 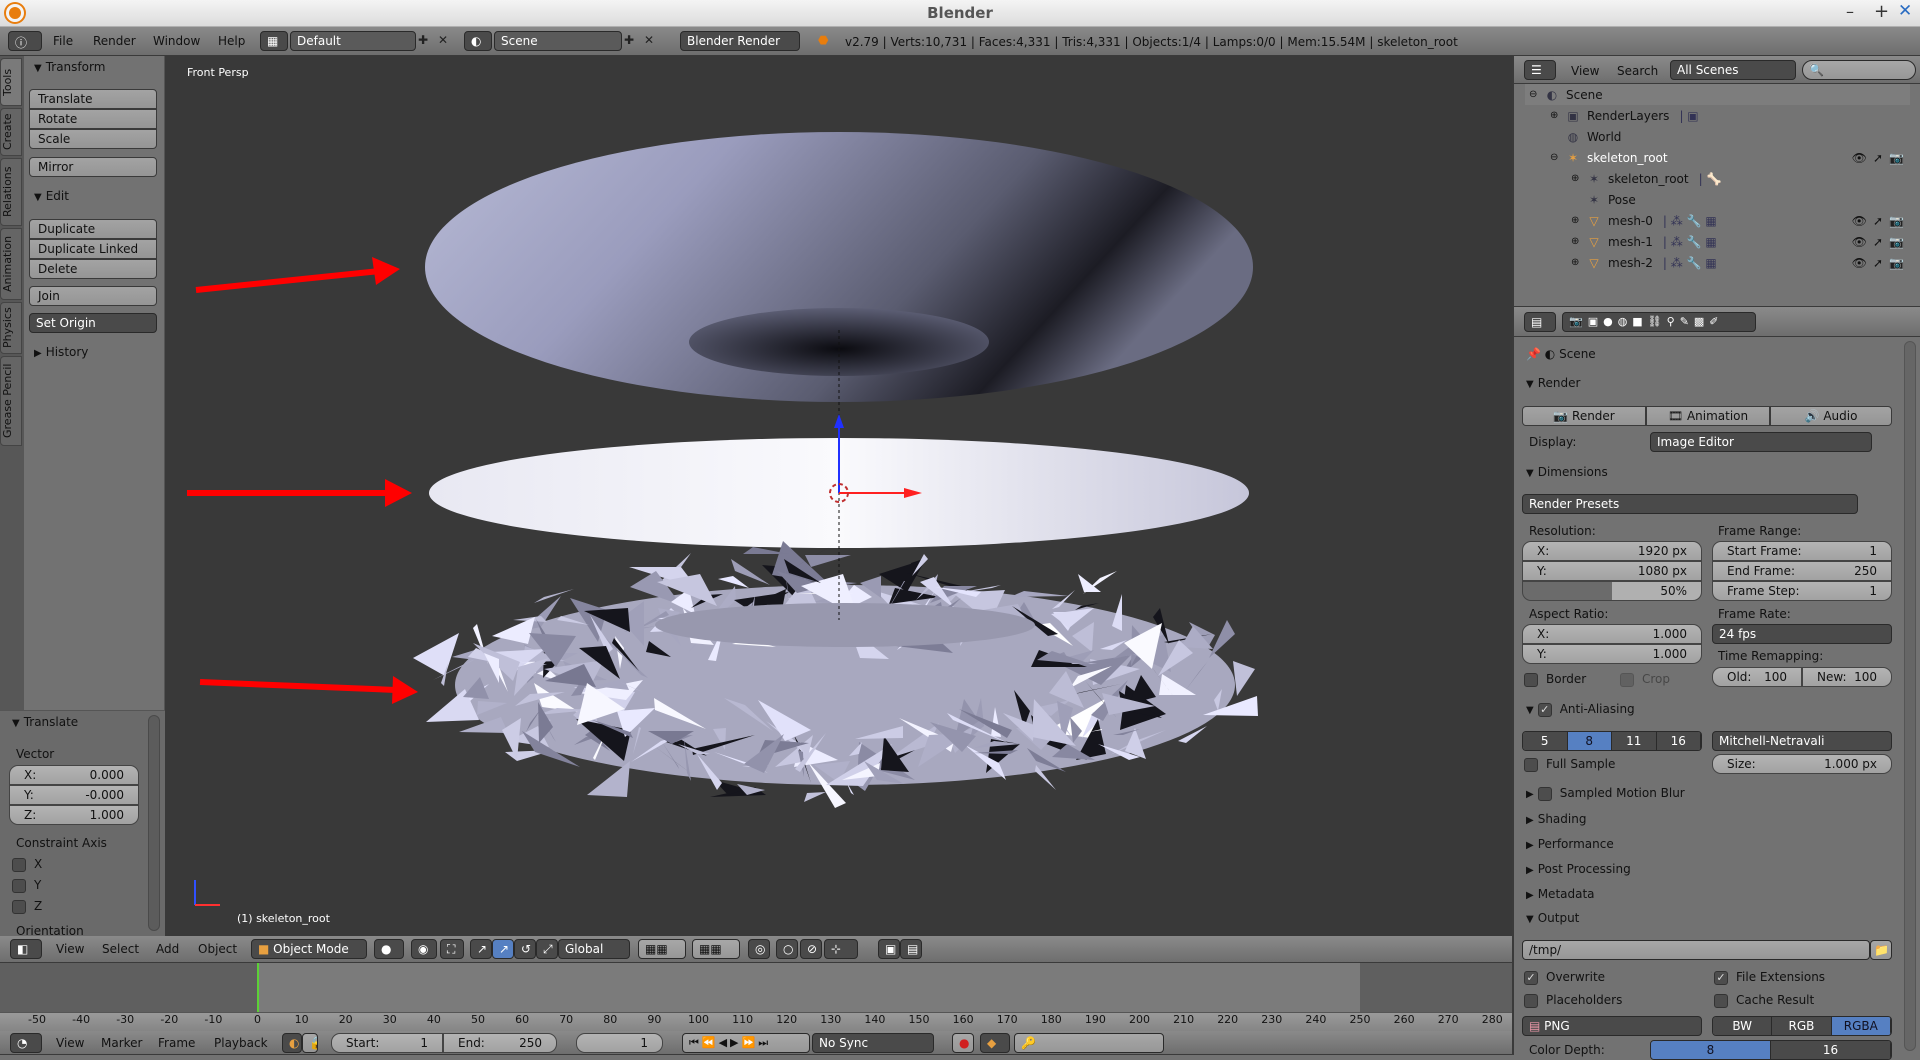 What do you see at coordinates (74, 795) in the screenshot?
I see `vector-y-field: Y: -0.000` at bounding box center [74, 795].